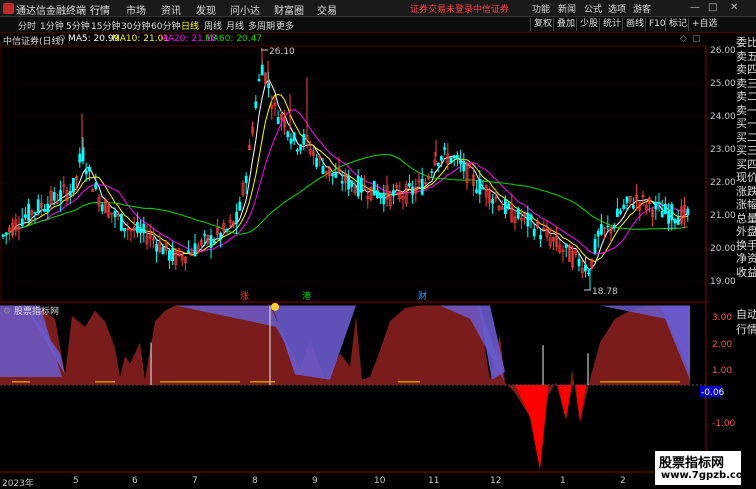 The height and width of the screenshot is (489, 756). Describe the element at coordinates (746, 123) in the screenshot. I see `sidebar-item: 买一` at that location.